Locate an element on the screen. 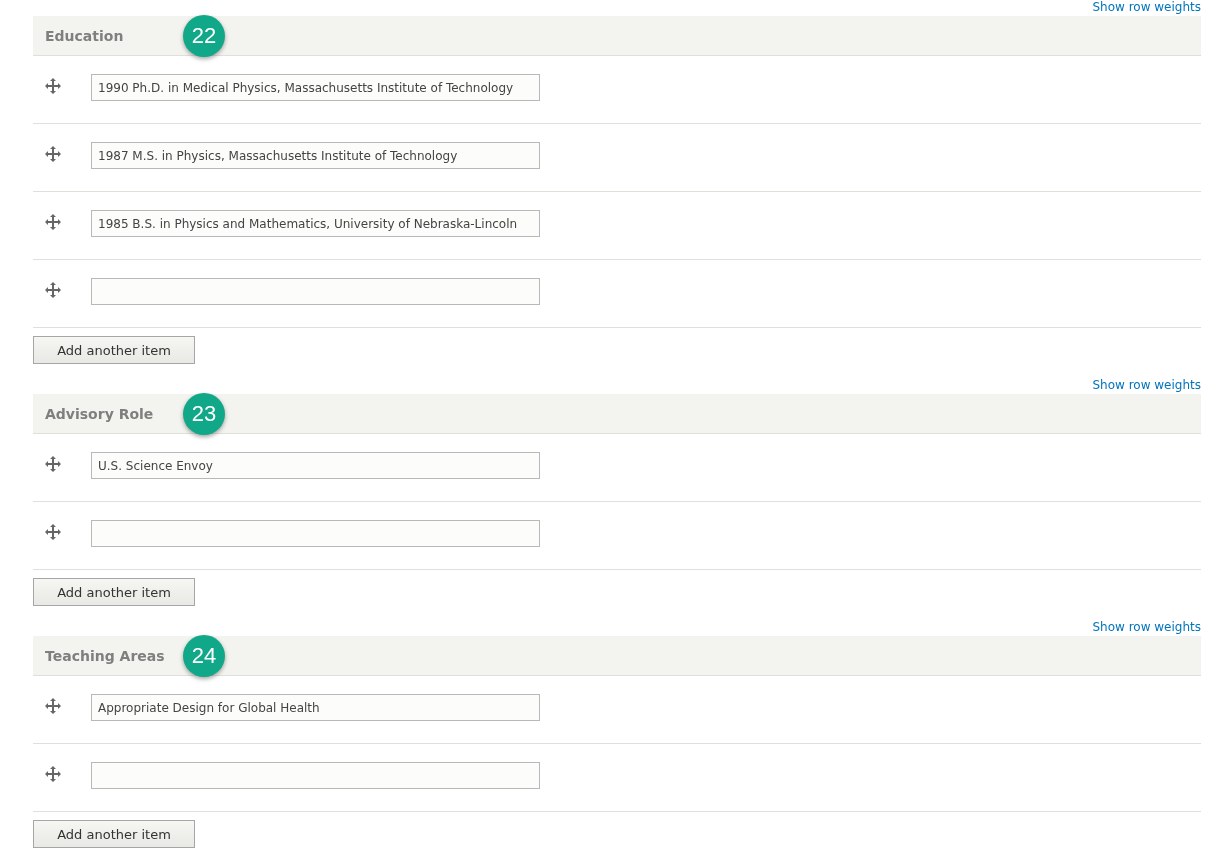  text-field: 1985 B.S. in Physics and Mathematics, University of Nebraska-Lincoln is located at coordinates (315, 223).